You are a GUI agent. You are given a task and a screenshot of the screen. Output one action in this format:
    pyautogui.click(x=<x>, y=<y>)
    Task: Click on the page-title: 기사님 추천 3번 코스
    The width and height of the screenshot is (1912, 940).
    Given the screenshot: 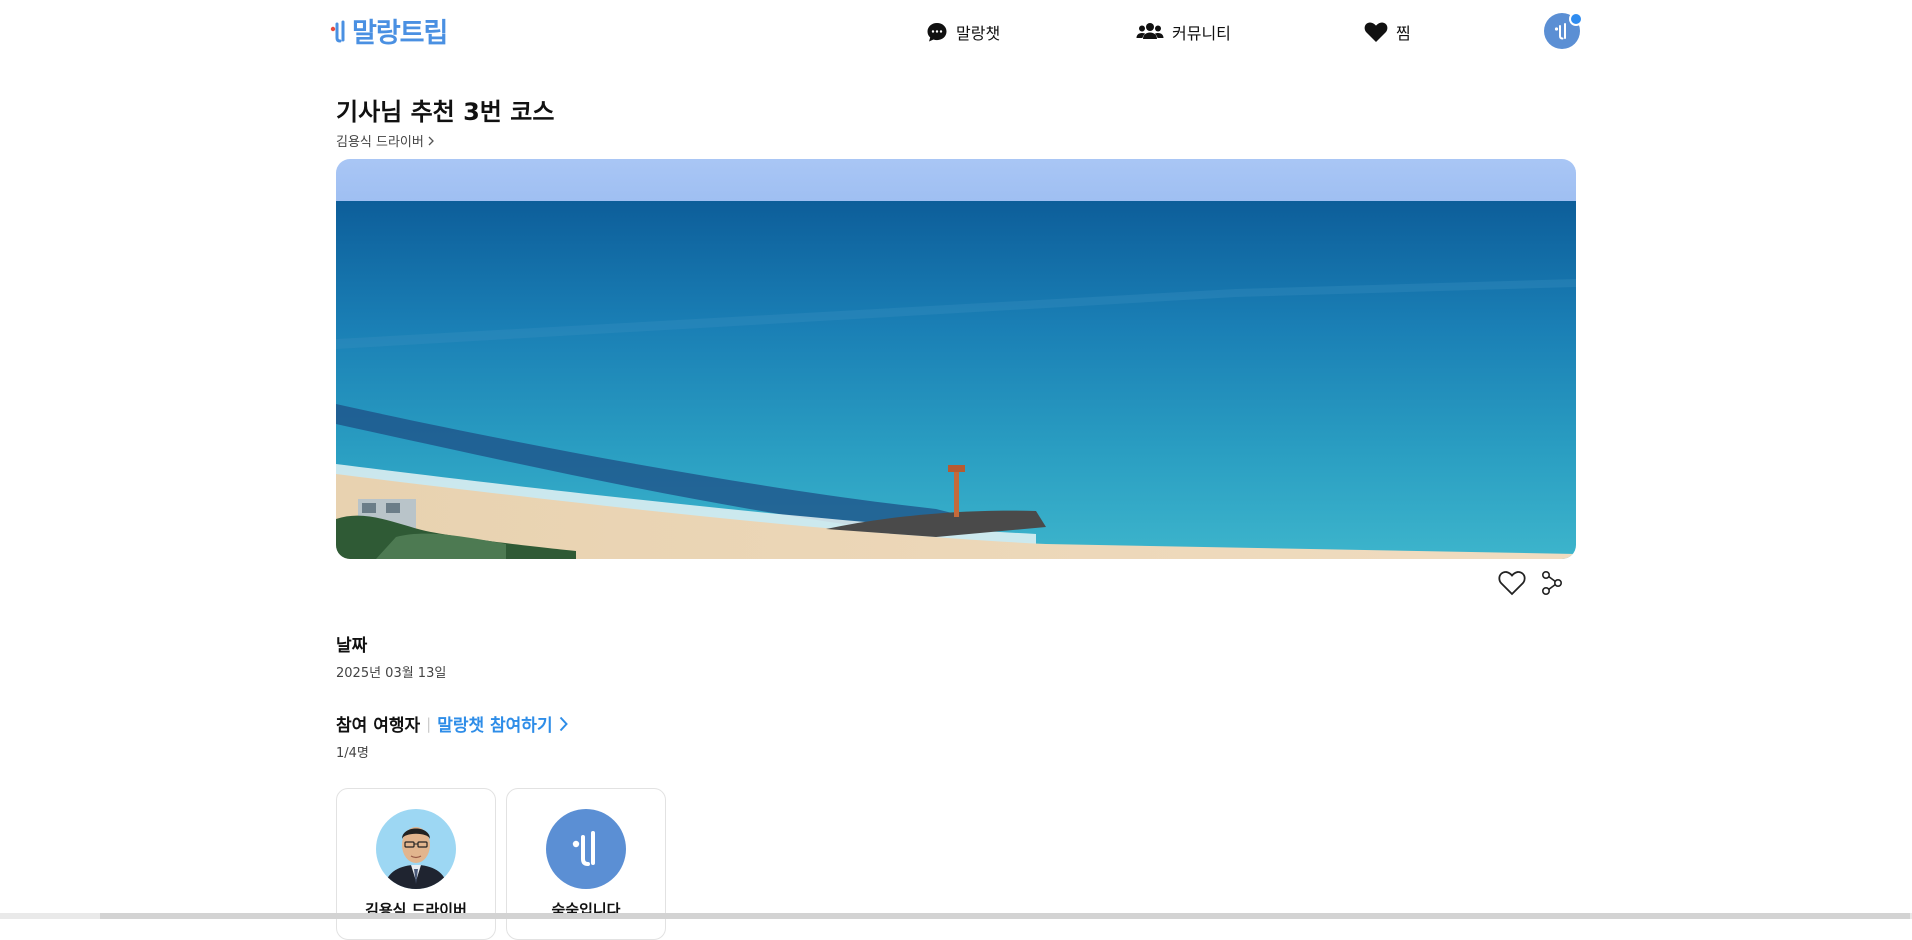 What is the action you would take?
    pyautogui.click(x=445, y=112)
    